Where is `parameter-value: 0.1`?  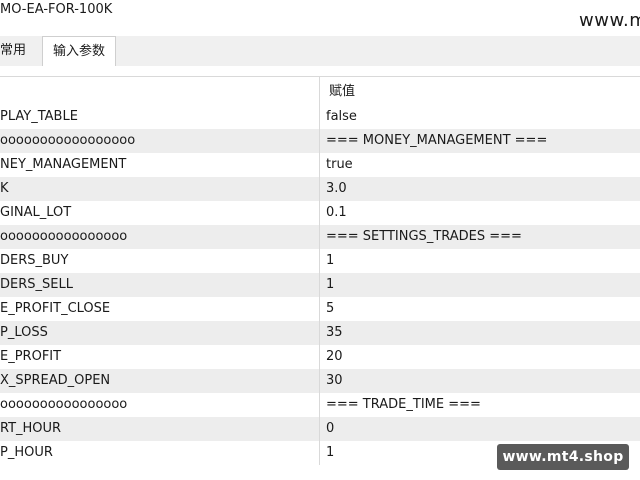 parameter-value: 0.1 is located at coordinates (481, 213).